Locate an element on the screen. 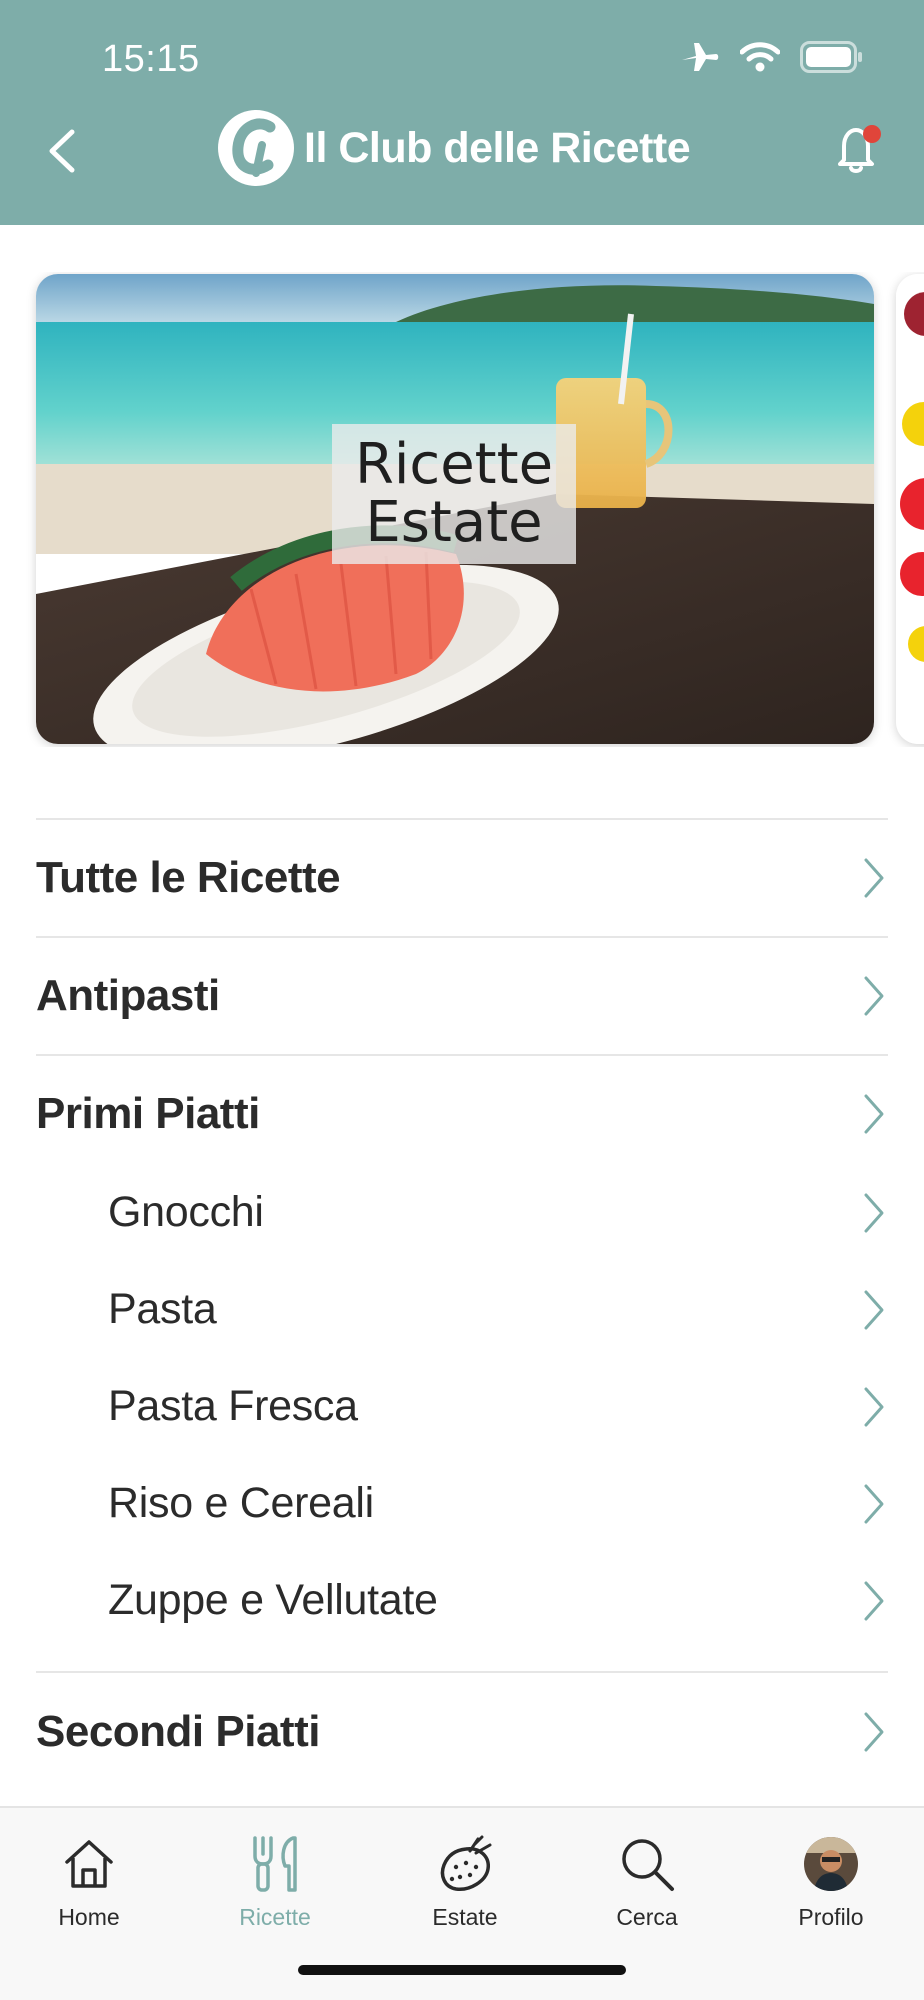  search-icon is located at coordinates (647, 1864).